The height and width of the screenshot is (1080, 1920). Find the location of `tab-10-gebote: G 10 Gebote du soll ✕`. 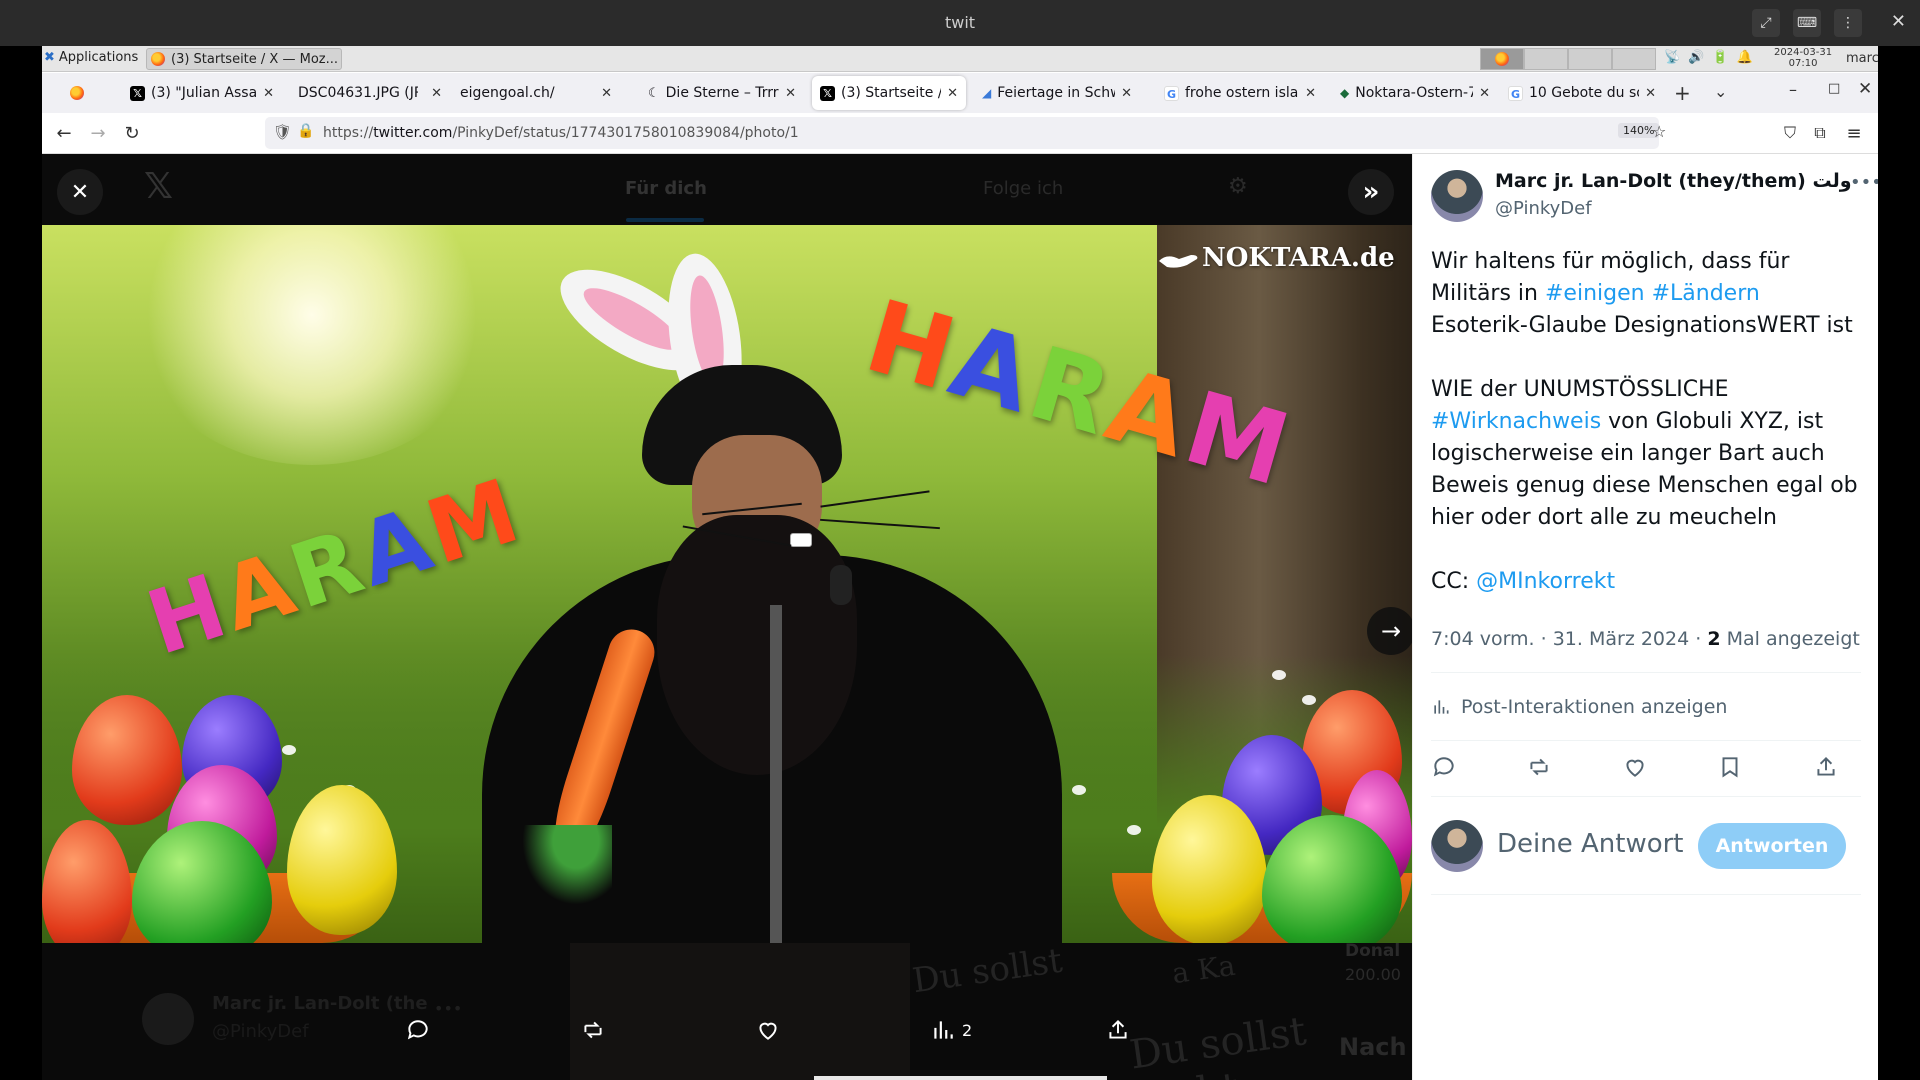

tab-10-gebote: G 10 Gebote du soll ✕ is located at coordinates (1582, 93).